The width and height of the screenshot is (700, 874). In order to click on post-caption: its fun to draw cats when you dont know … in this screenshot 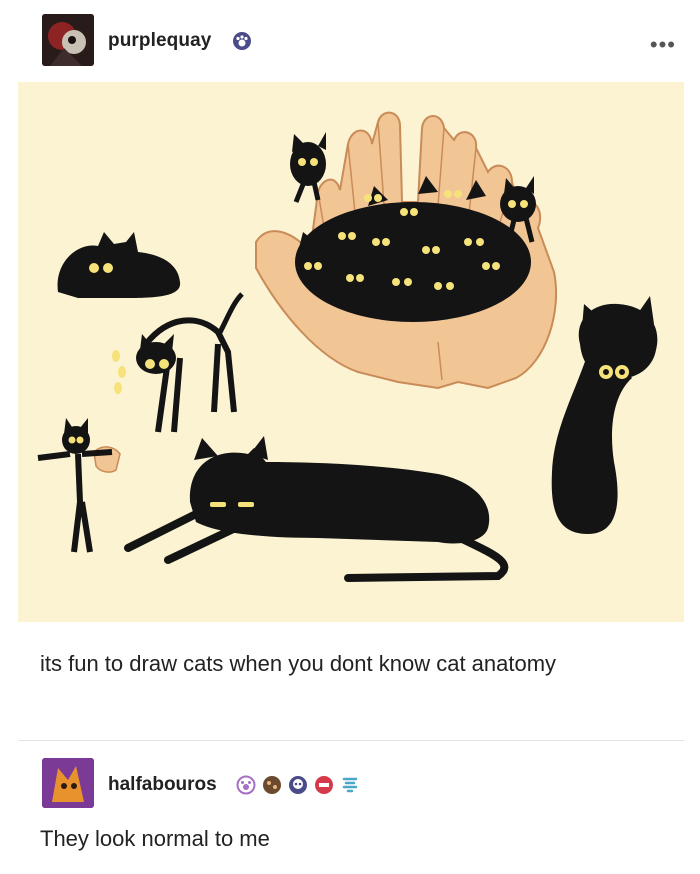, I will do `click(298, 663)`.